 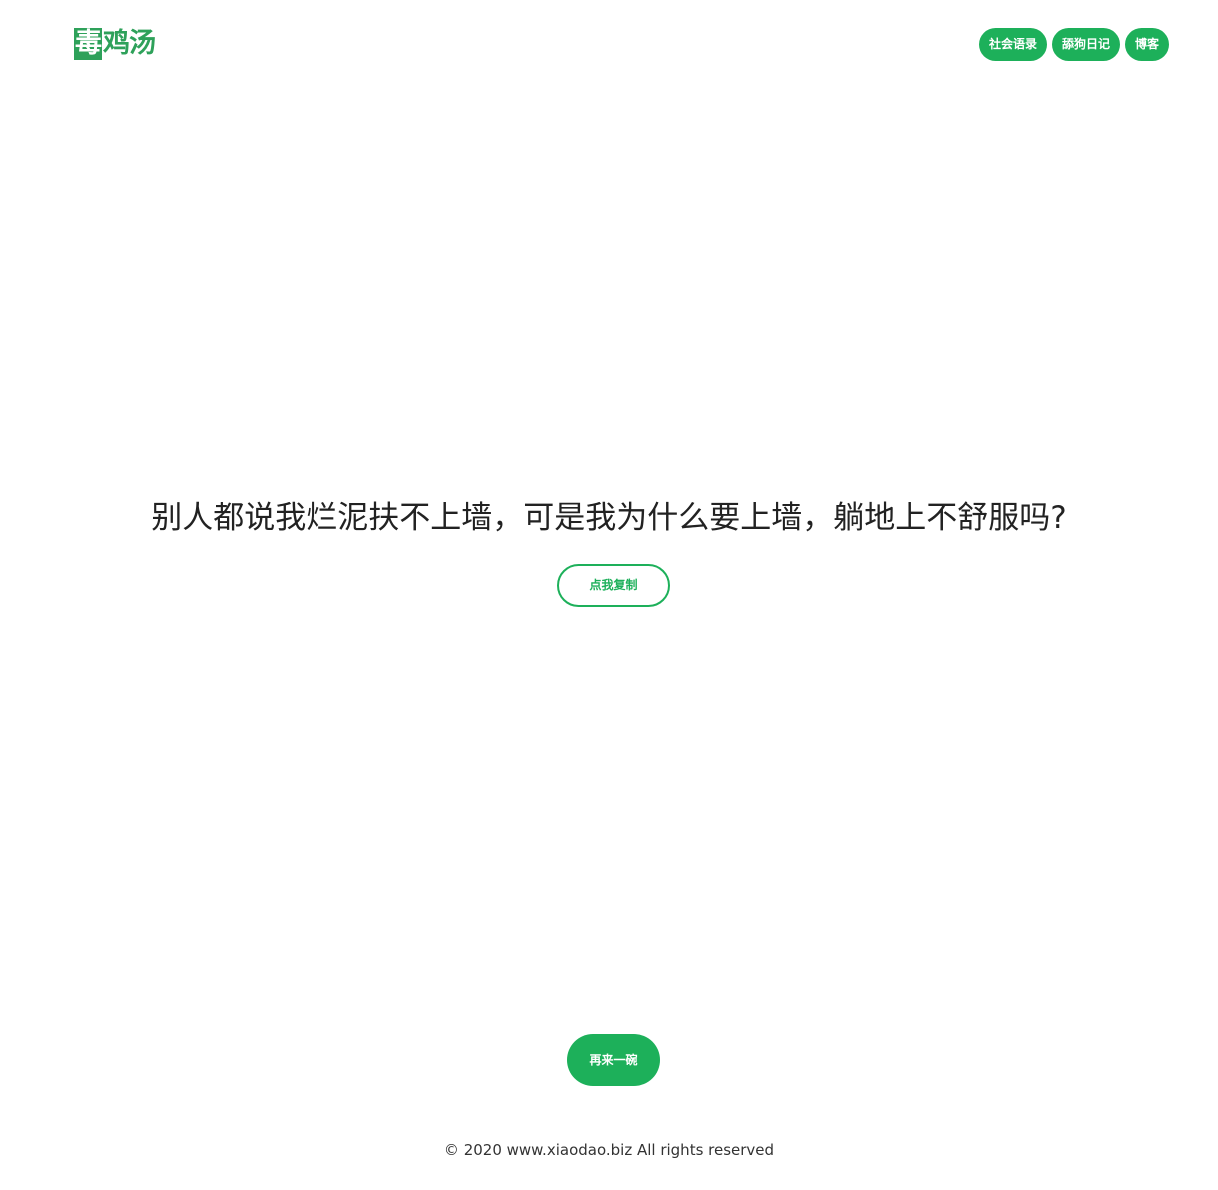 What do you see at coordinates (129, 43) in the screenshot?
I see `logo-rest: 鸡汤` at bounding box center [129, 43].